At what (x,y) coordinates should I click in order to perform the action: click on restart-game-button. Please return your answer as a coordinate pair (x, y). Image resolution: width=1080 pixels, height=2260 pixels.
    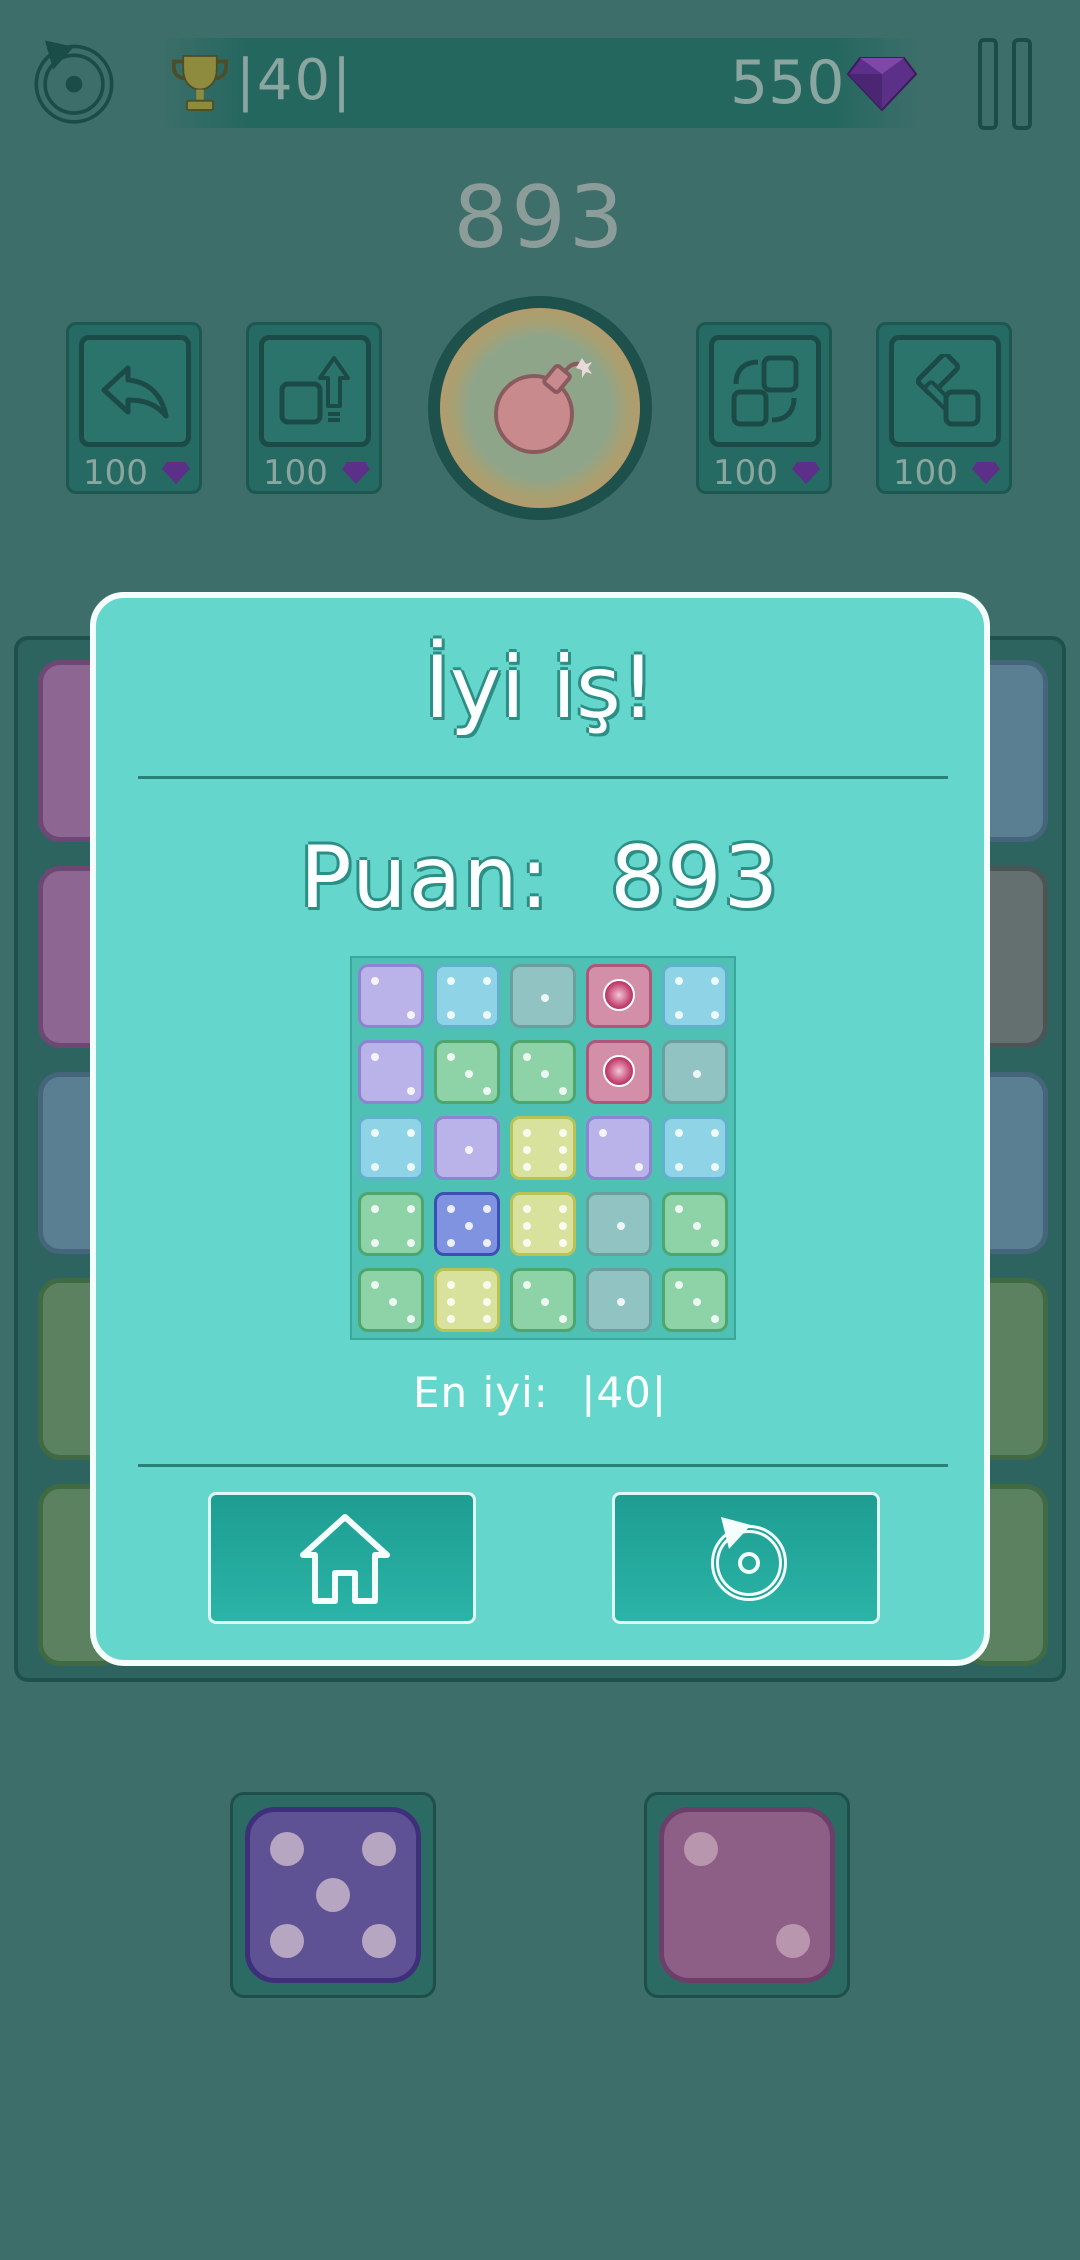
    Looking at the image, I should click on (74, 80).